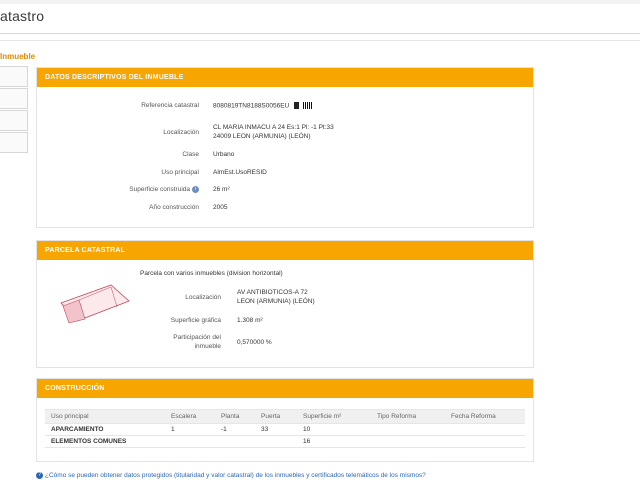 The width and height of the screenshot is (640, 480). What do you see at coordinates (195, 189) in the screenshot?
I see `info-icon: i` at bounding box center [195, 189].